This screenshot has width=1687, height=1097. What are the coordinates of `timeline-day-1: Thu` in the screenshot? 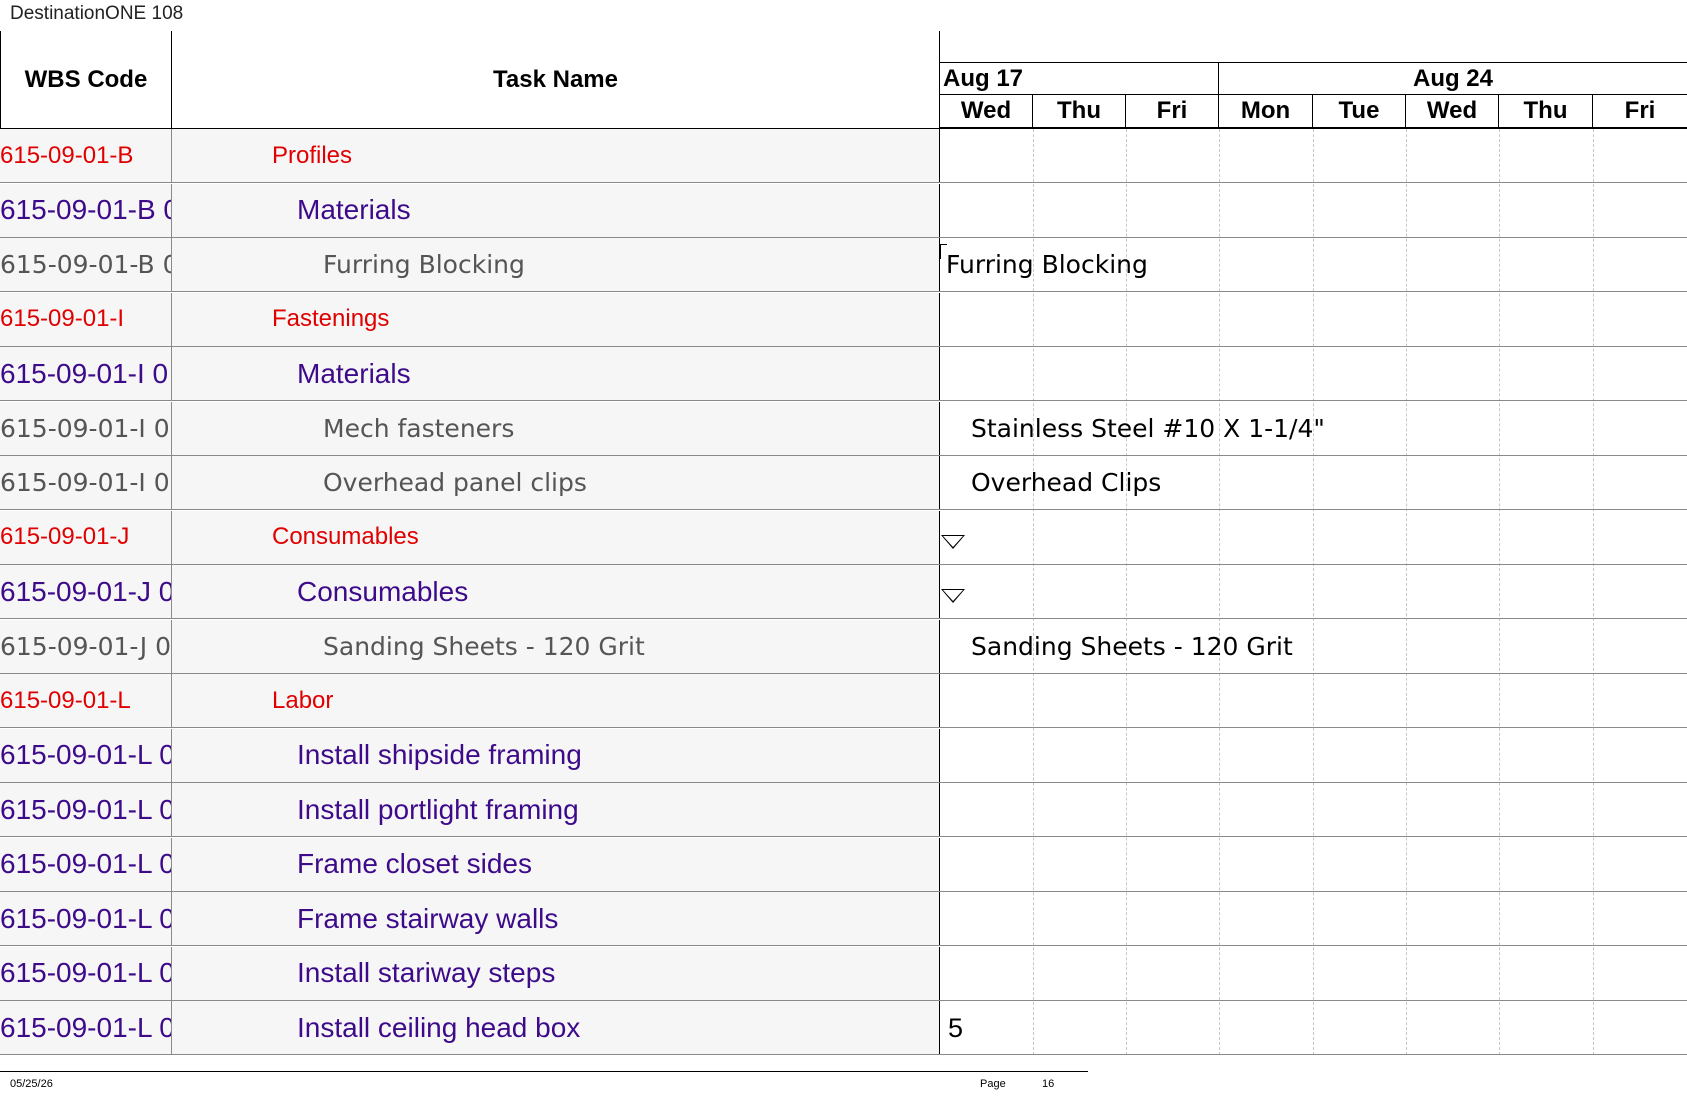 It's located at (1079, 112).